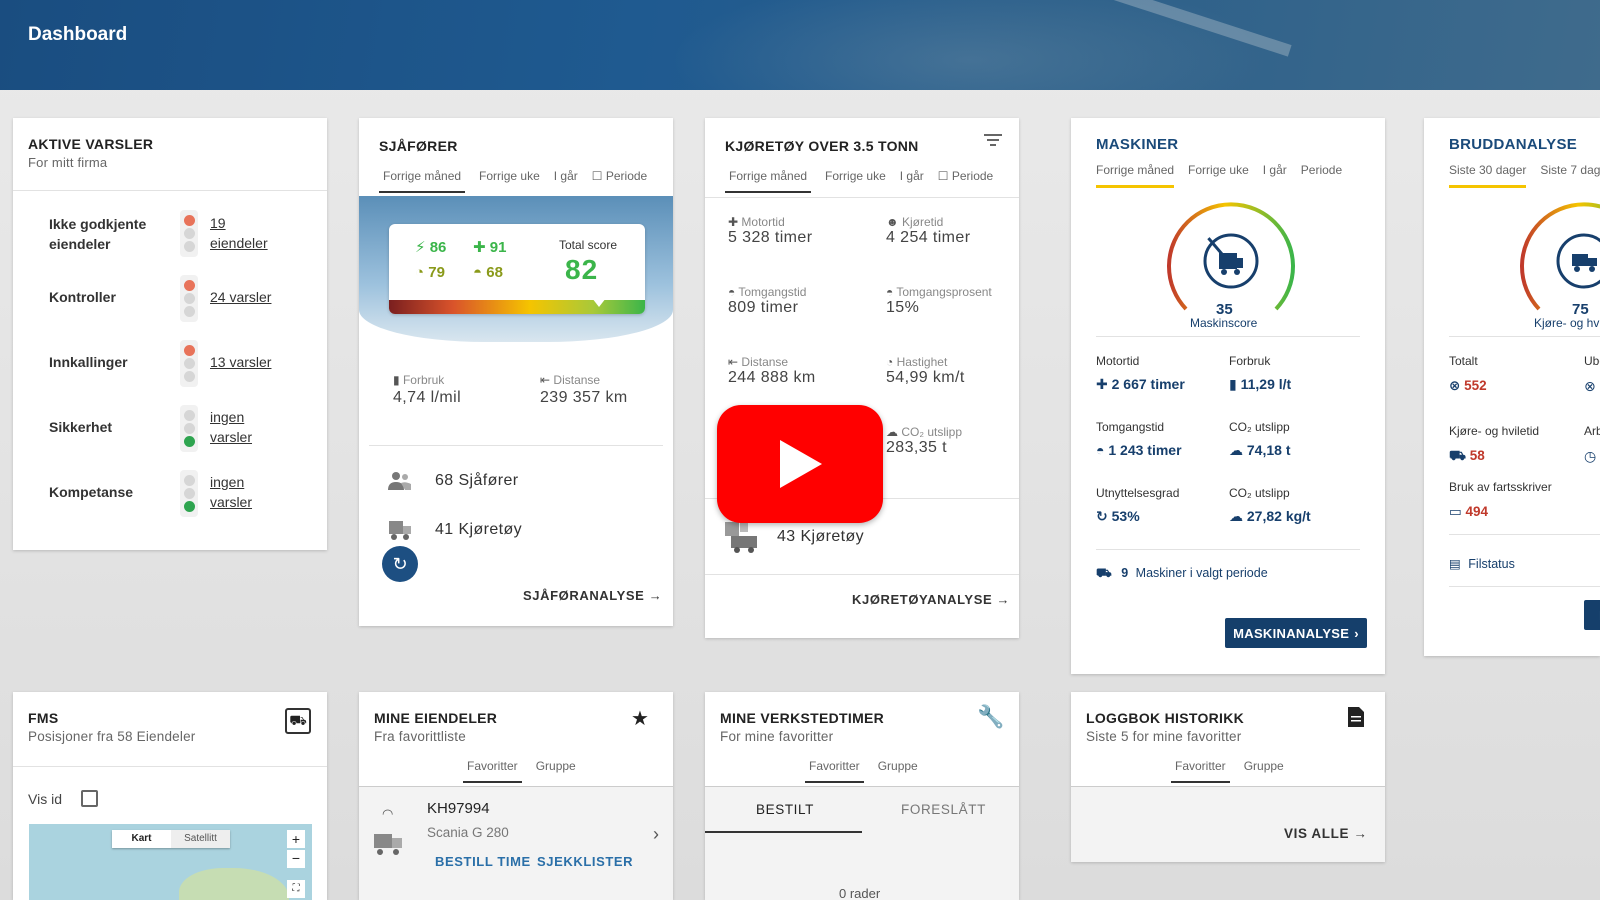  I want to click on machine-icon: ⛟, so click(1104, 573).